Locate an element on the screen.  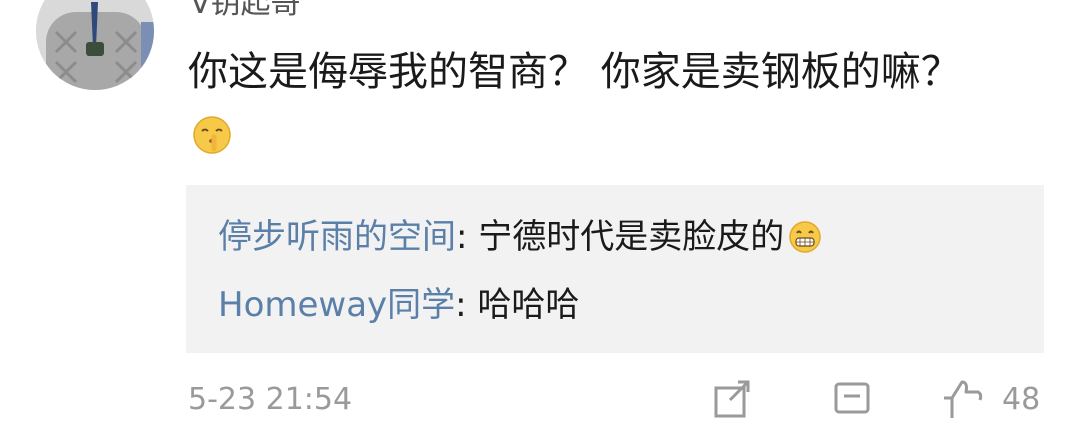
avatar-image is located at coordinates (95, 45).